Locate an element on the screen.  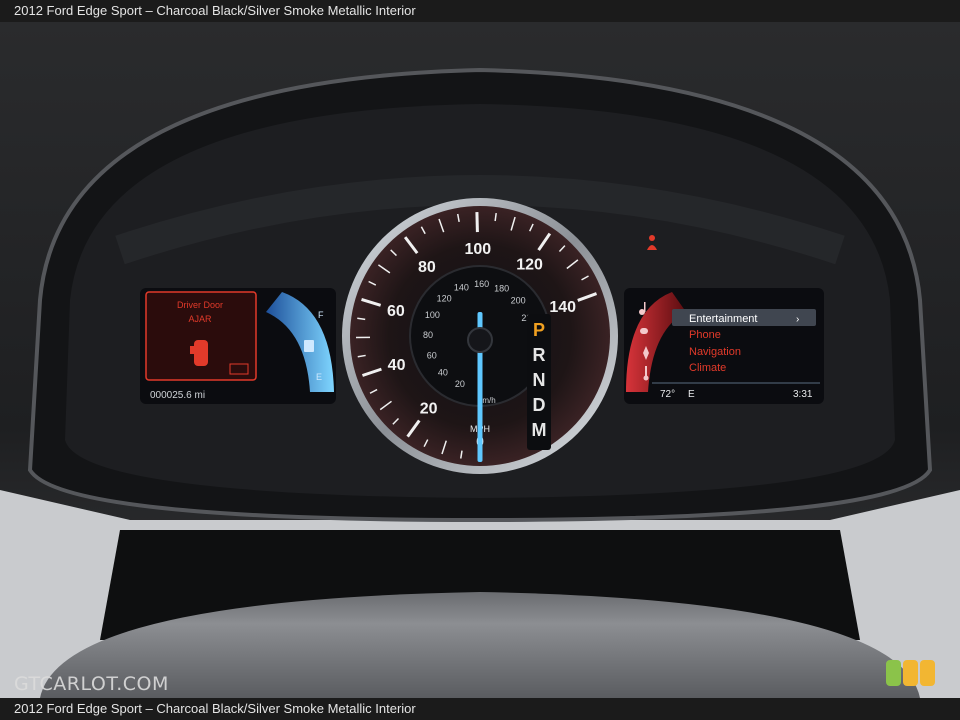
gear-m: M is located at coordinates (539, 430).